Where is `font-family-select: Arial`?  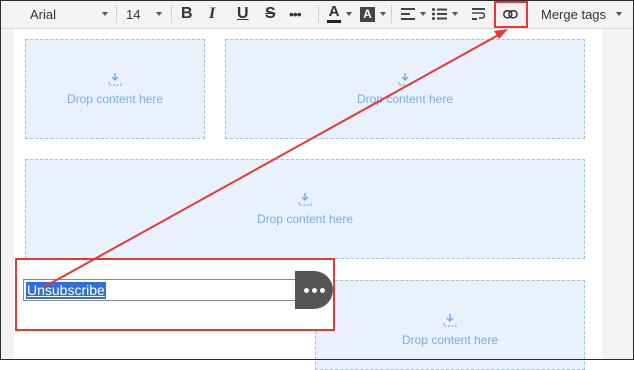 font-family-select: Arial is located at coordinates (69, 14).